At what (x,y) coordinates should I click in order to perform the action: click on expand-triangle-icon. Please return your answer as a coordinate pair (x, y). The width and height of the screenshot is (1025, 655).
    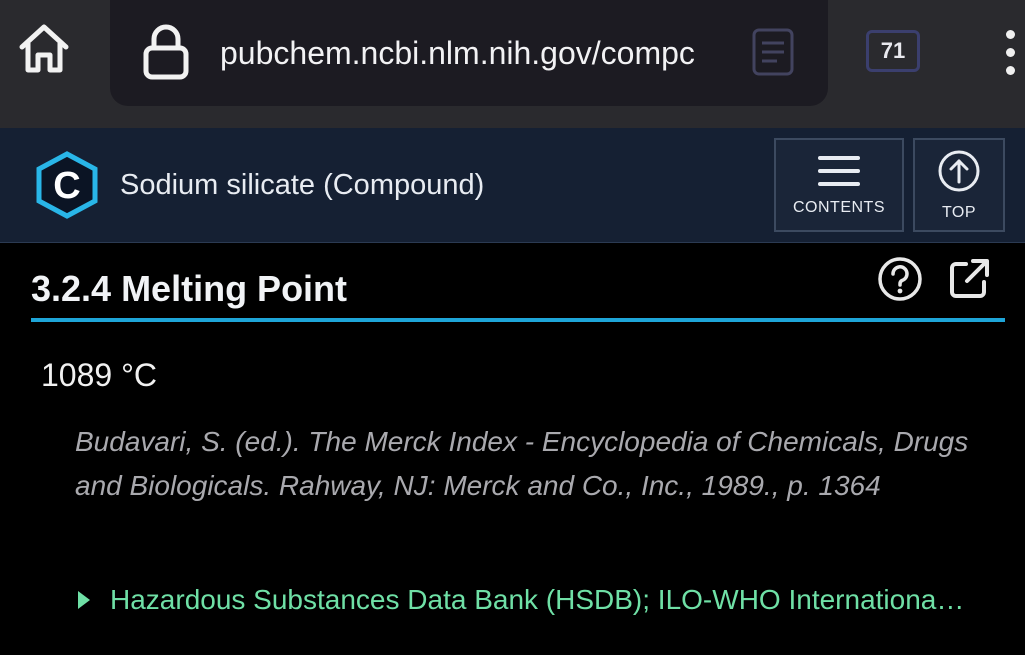
    Looking at the image, I should click on (84, 600).